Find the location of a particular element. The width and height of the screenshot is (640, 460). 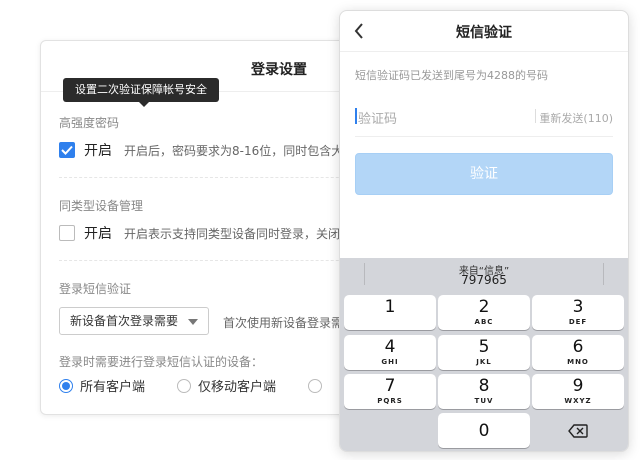

radio-third is located at coordinates (318, 385).